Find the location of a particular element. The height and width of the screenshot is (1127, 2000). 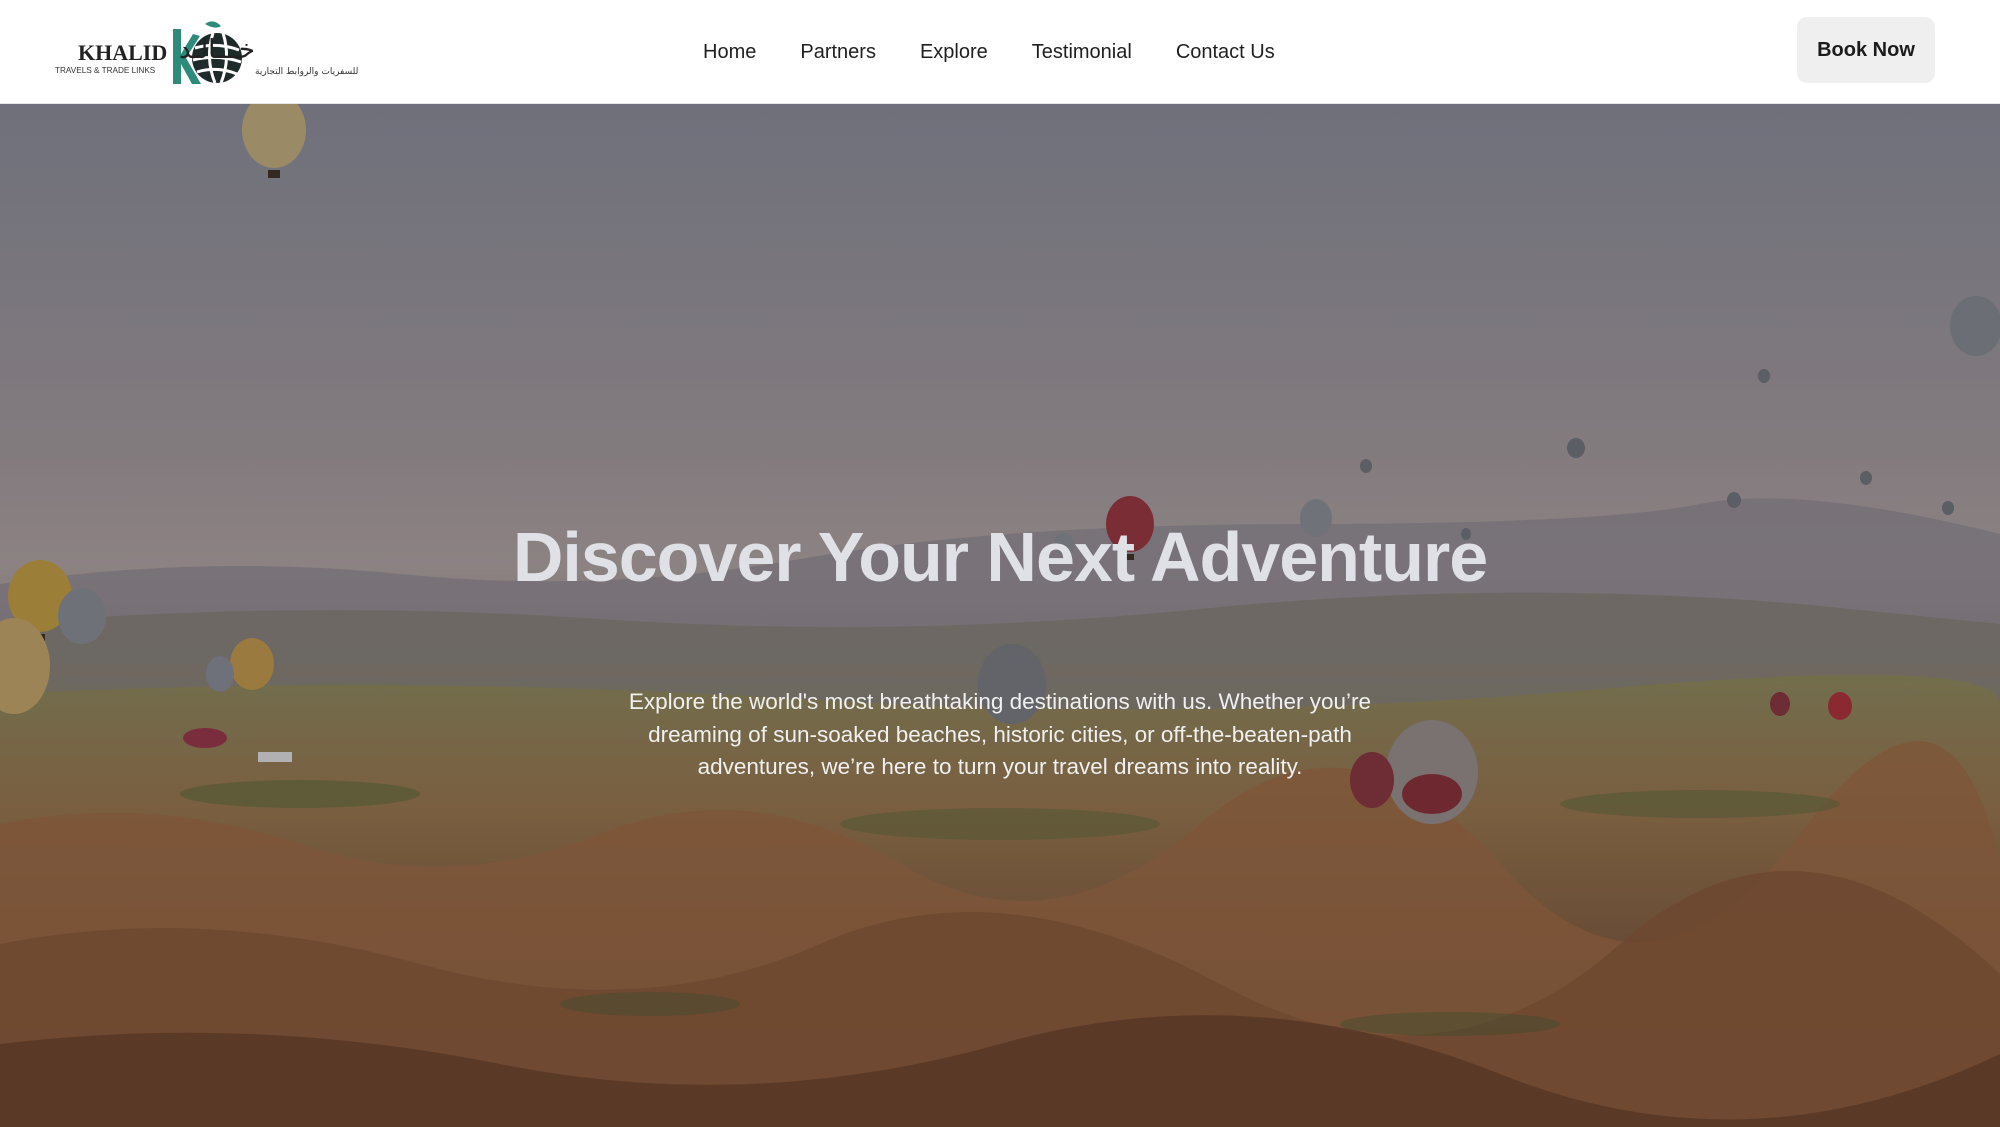

brand-name-ar: خـــالـد is located at coordinates (217, 50).